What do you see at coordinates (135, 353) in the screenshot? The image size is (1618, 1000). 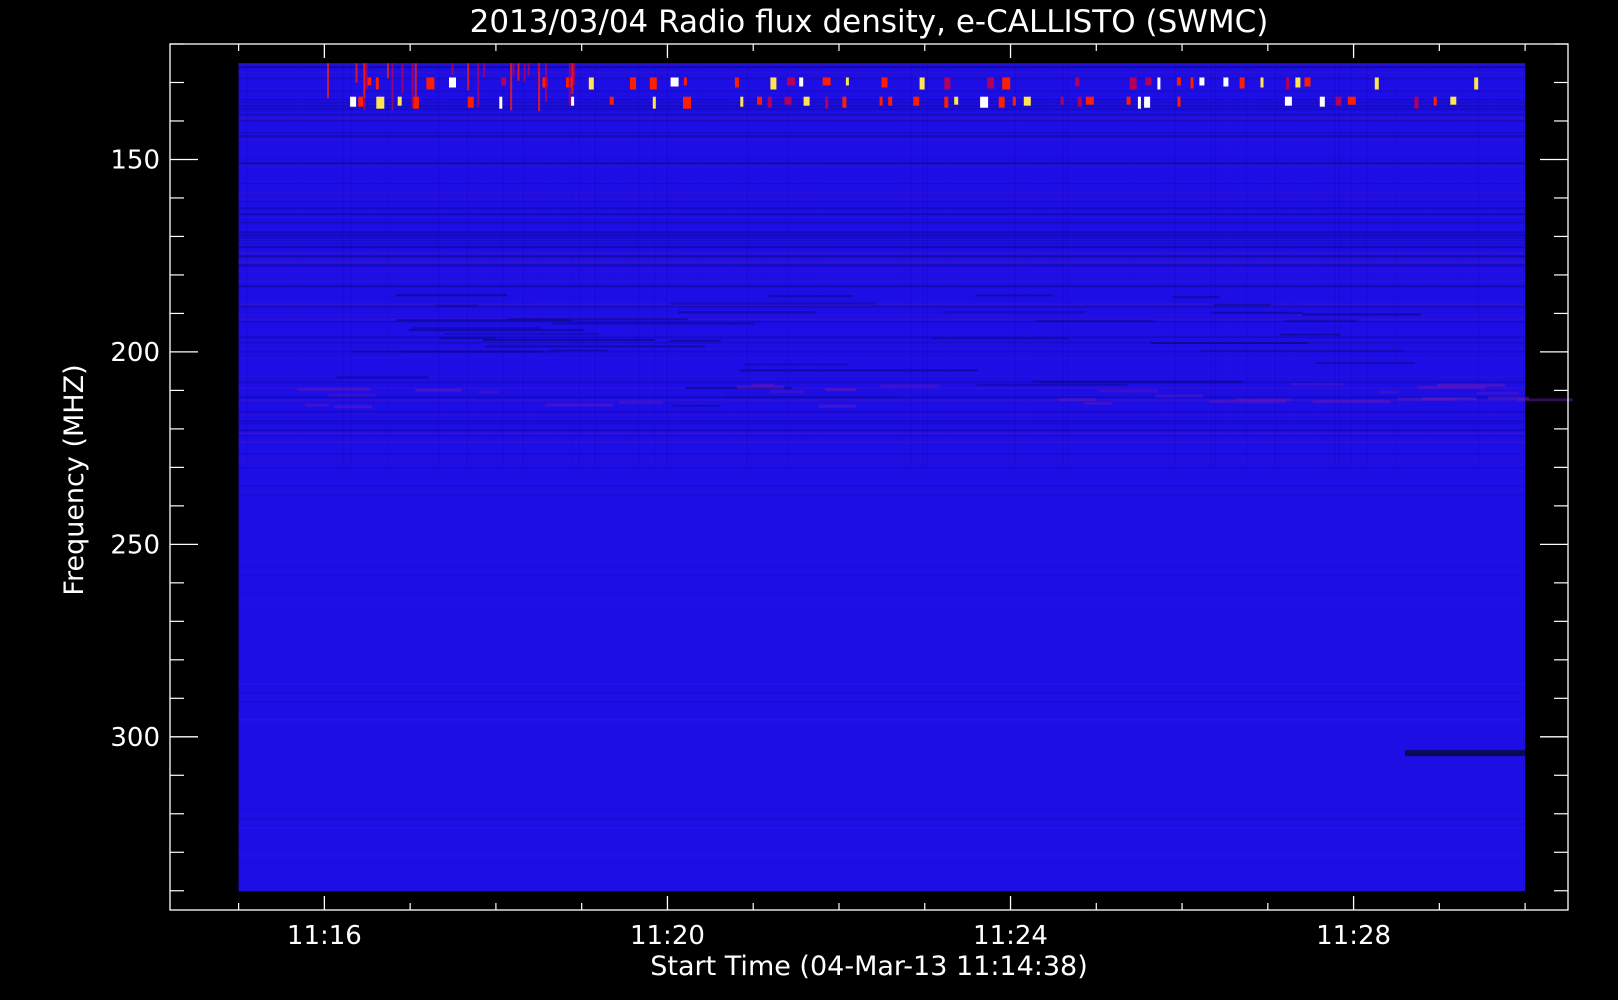 I see `y-tick-label: 200` at bounding box center [135, 353].